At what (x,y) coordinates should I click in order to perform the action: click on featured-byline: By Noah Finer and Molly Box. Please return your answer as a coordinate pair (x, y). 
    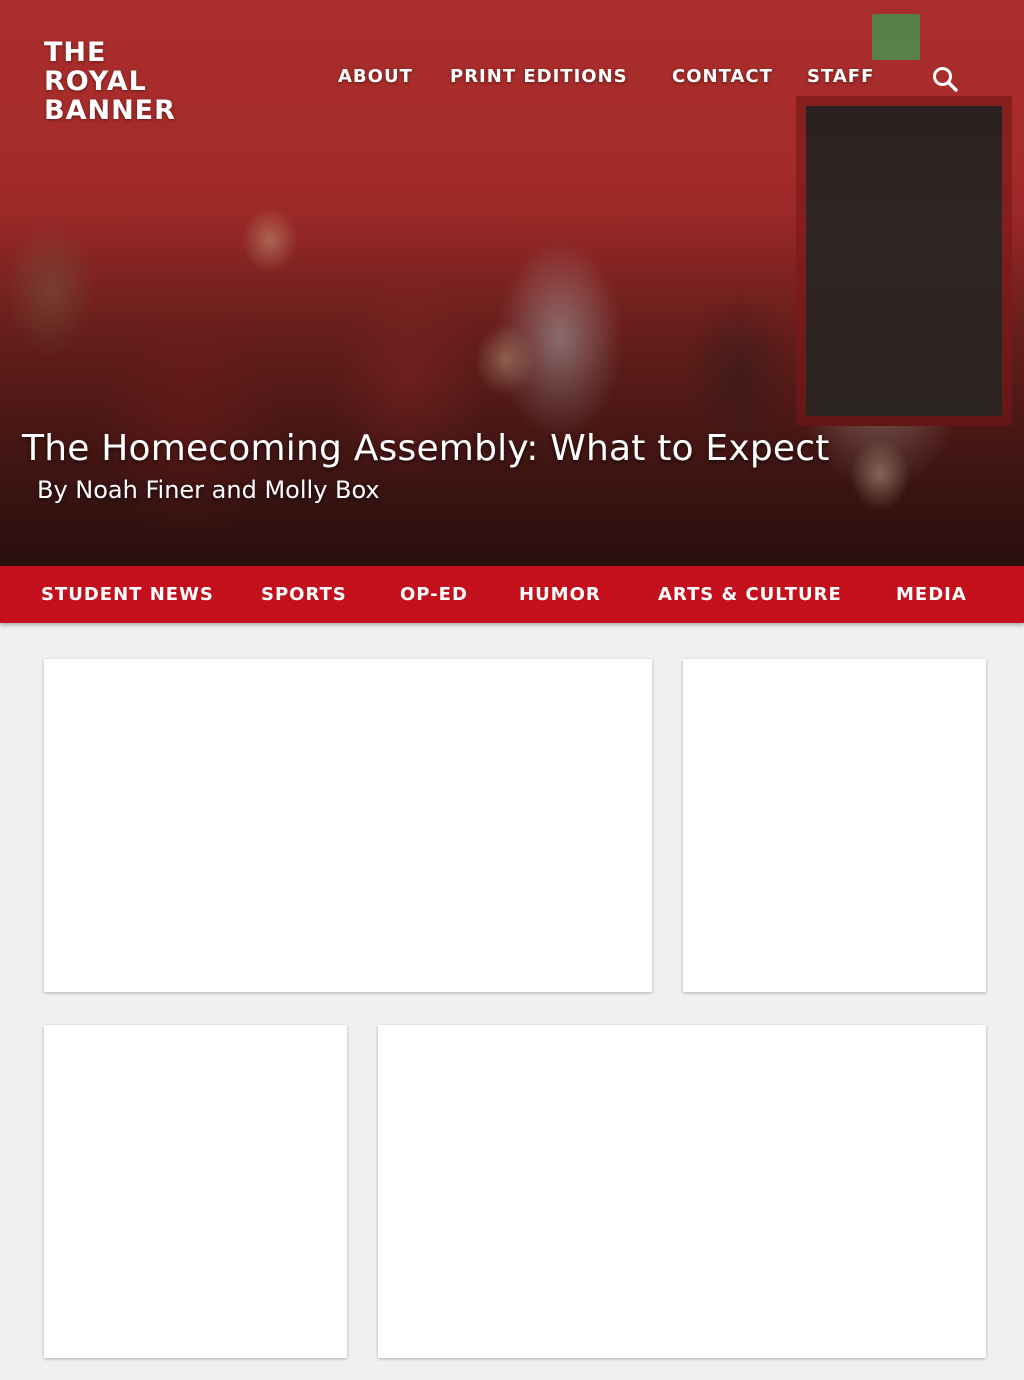
    Looking at the image, I should click on (208, 490).